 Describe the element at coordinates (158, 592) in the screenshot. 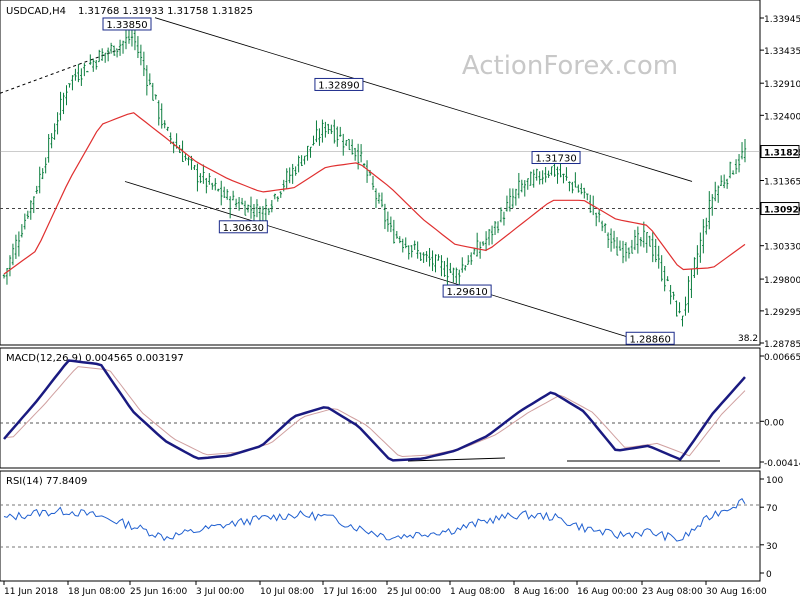

I see `time-tick-label: 25 Jun 16:00` at that location.